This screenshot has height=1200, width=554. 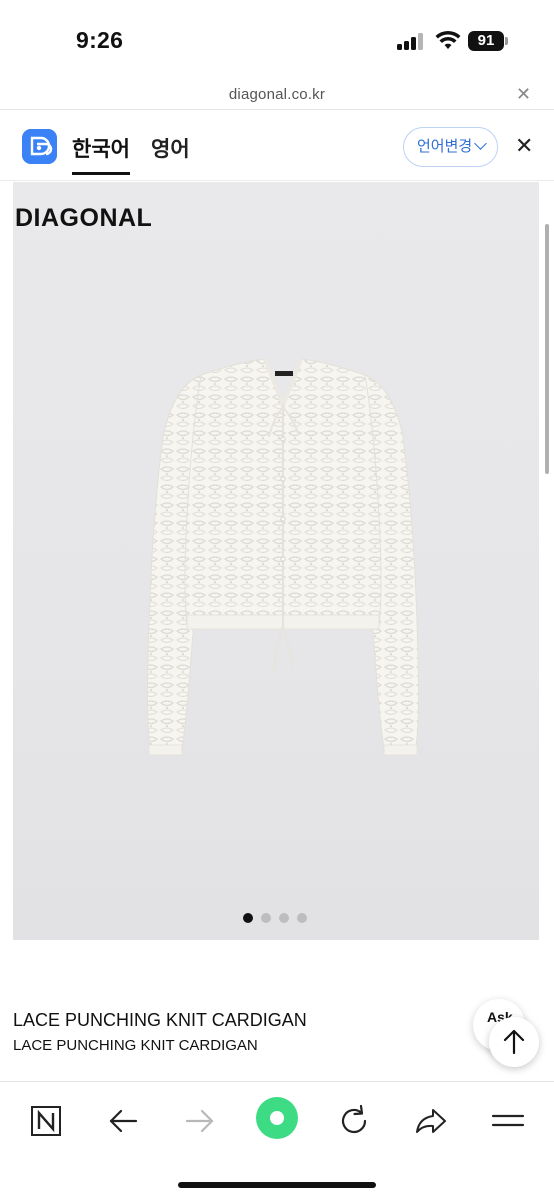 I want to click on forward-arrow-icon, so click(x=200, y=1121).